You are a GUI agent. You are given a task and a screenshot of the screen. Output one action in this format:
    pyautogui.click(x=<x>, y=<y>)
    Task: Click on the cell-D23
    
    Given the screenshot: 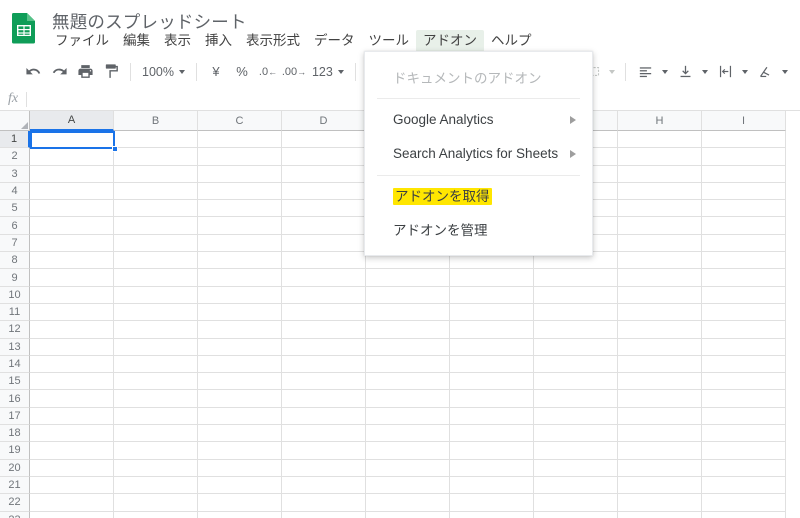 What is the action you would take?
    pyautogui.click(x=324, y=514)
    